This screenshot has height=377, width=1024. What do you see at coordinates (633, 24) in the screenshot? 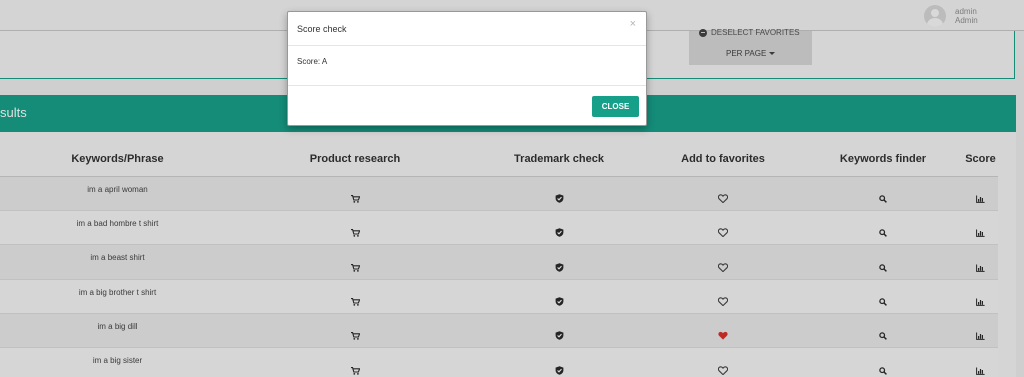
I see `modal-close-icon: ×` at bounding box center [633, 24].